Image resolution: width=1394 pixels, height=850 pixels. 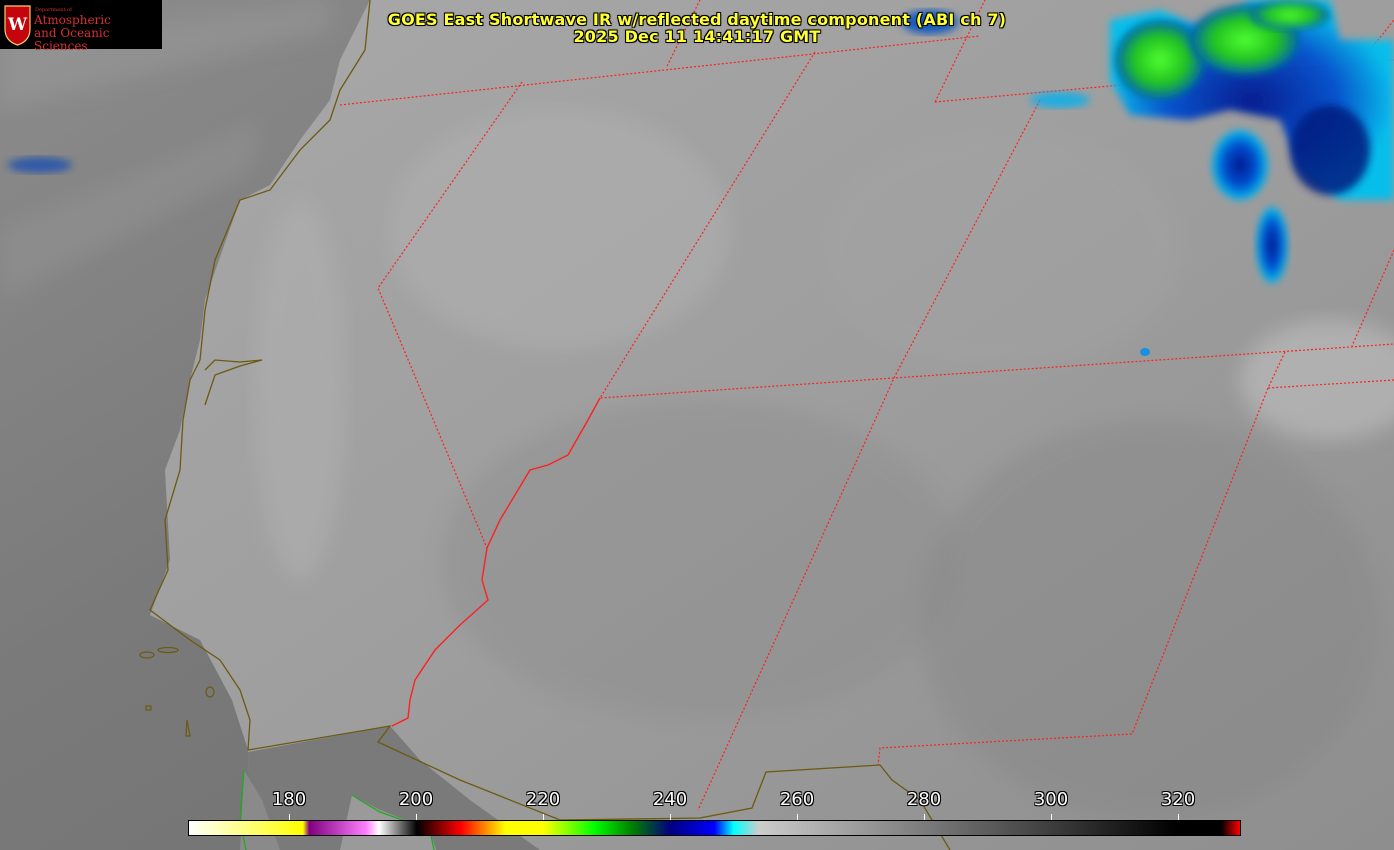 I want to click on colorbar-tick-label: 320, so click(x=1178, y=799).